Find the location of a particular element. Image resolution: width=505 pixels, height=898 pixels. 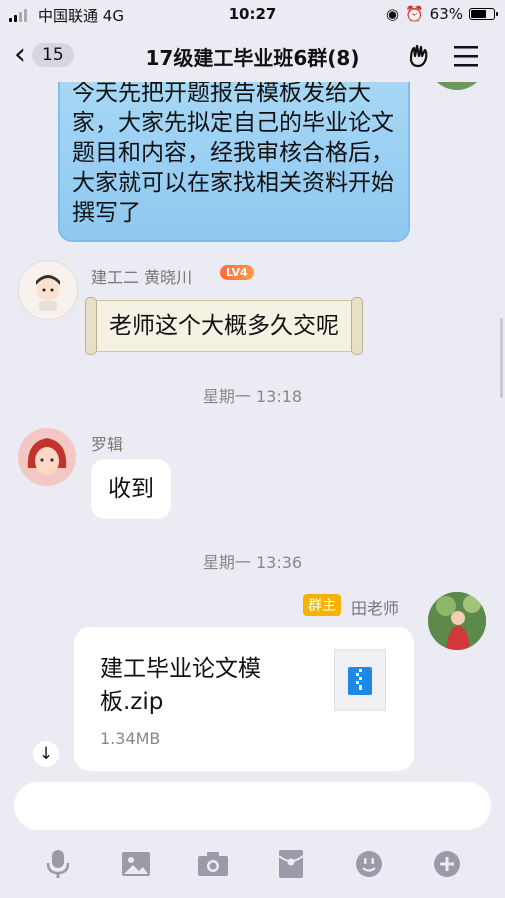

camera-button is located at coordinates (213, 864).